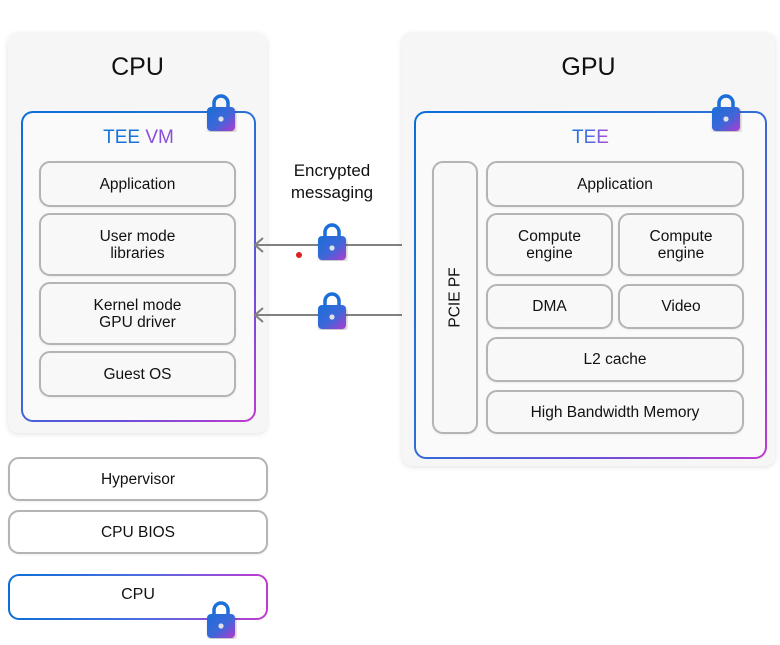 The height and width of the screenshot is (645, 780). Describe the element at coordinates (681, 244) in the screenshot. I see `gpu-compute-engine-2: Compute engine` at that location.